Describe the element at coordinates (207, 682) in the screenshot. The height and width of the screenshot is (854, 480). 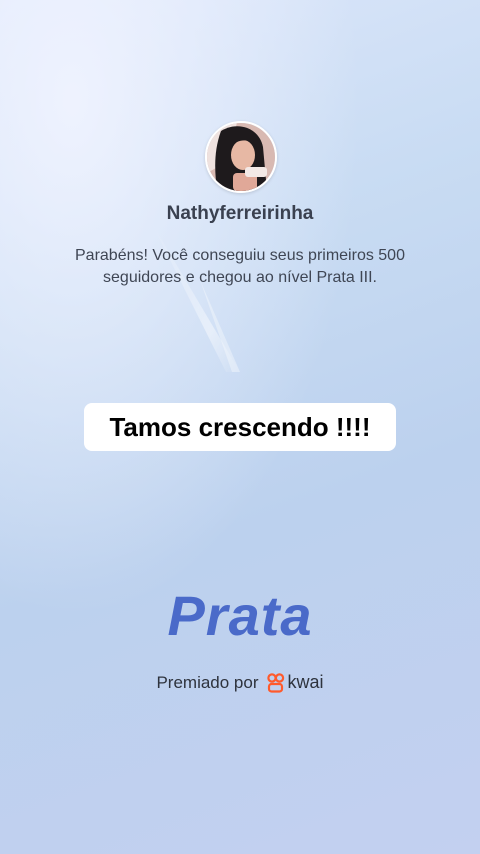
I see `awarded-by-label: Premiado por` at that location.